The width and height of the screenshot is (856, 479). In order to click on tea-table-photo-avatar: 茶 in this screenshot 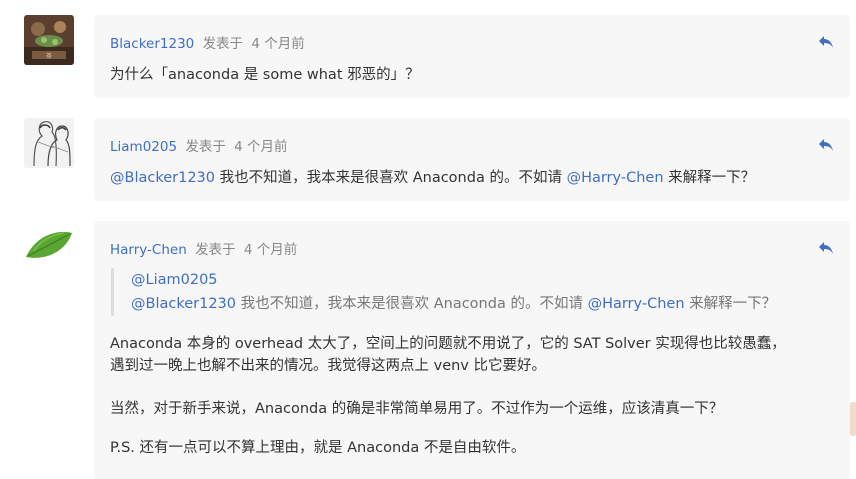, I will do `click(49, 40)`.